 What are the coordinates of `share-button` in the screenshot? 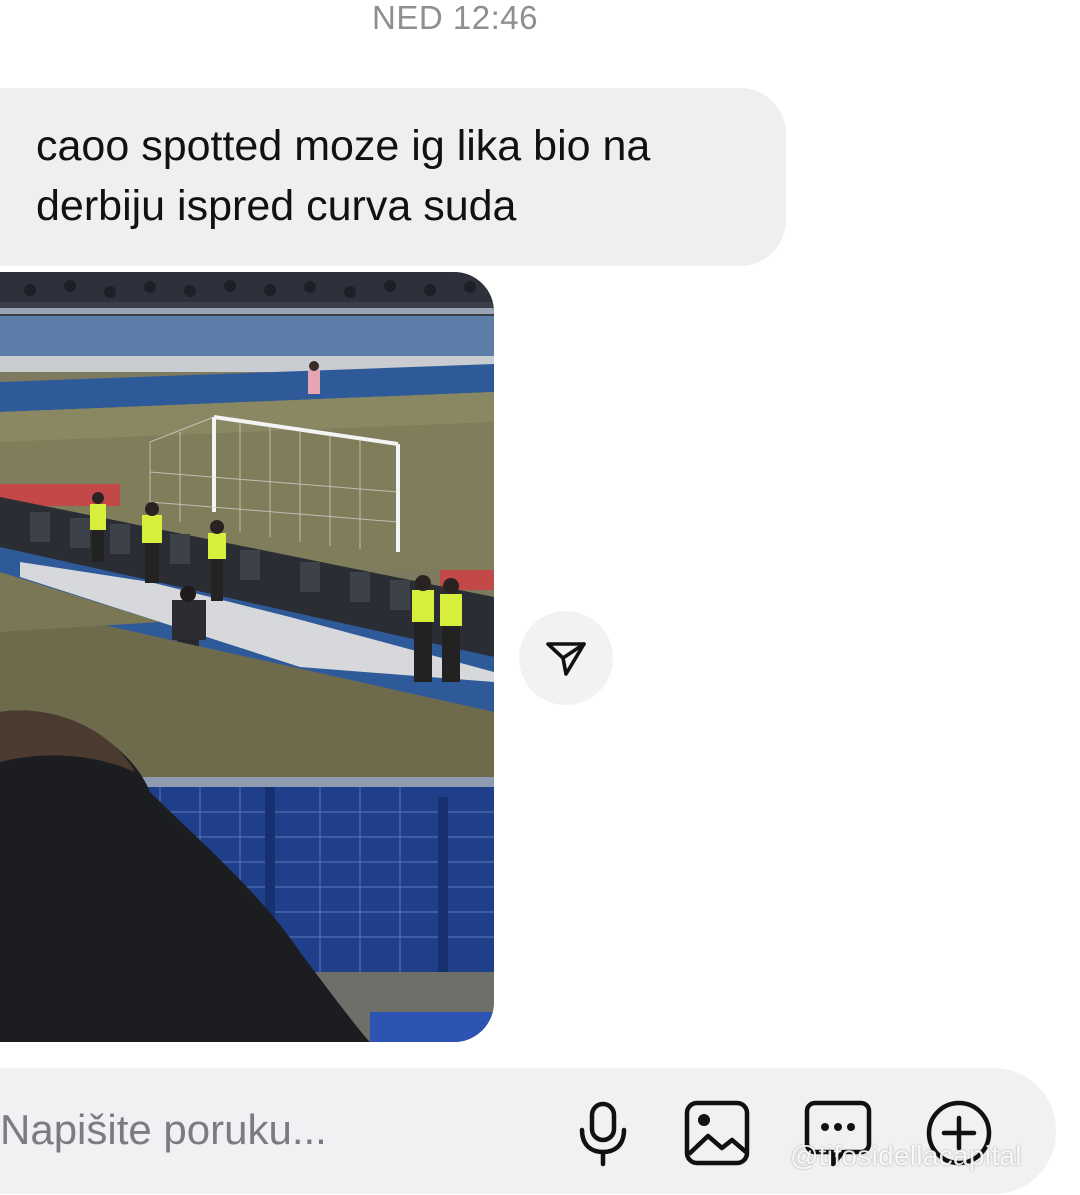 It's located at (566, 658).